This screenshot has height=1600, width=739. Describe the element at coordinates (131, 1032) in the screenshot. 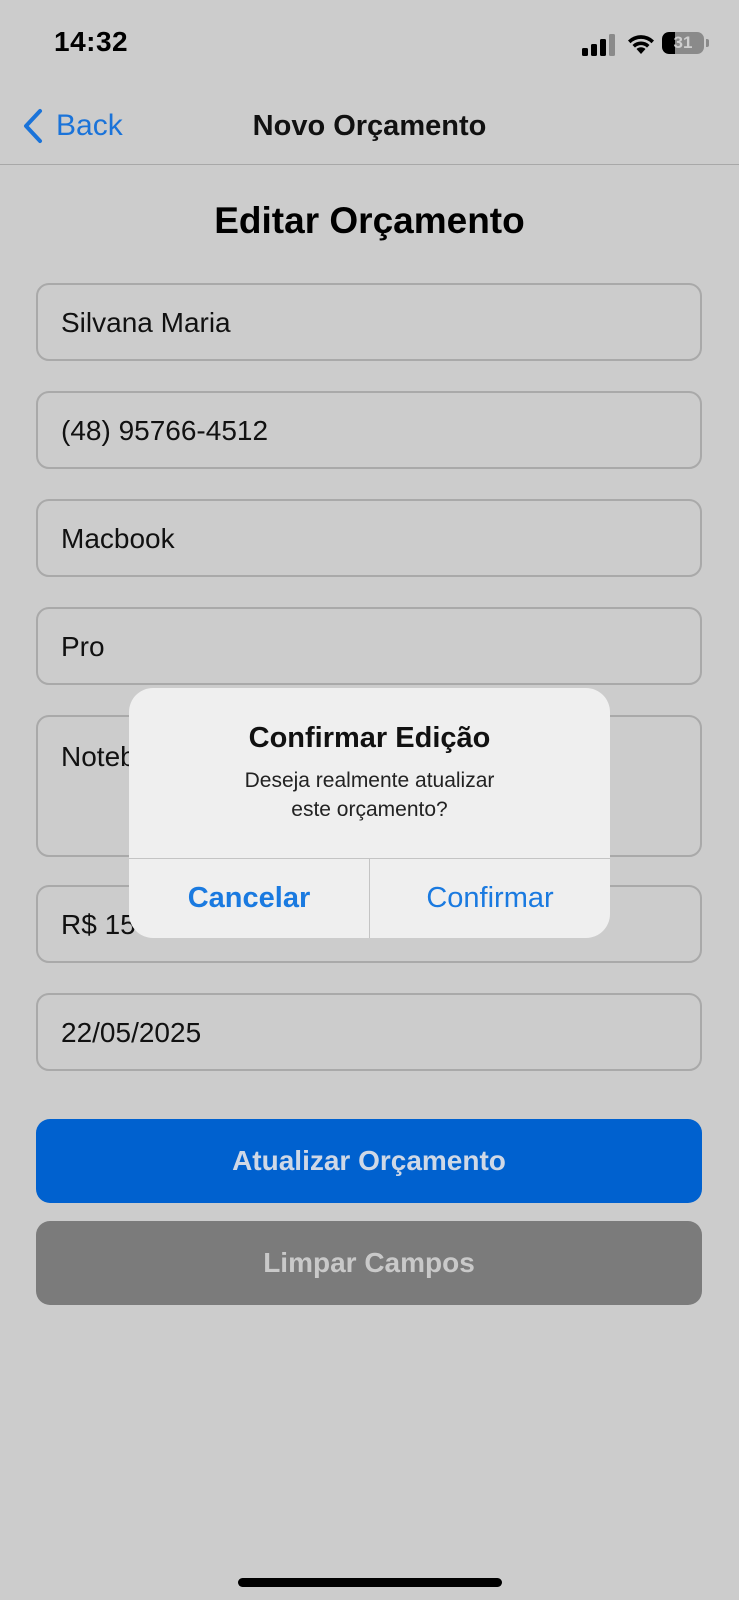

I see `date-value: 22/05/2025` at that location.